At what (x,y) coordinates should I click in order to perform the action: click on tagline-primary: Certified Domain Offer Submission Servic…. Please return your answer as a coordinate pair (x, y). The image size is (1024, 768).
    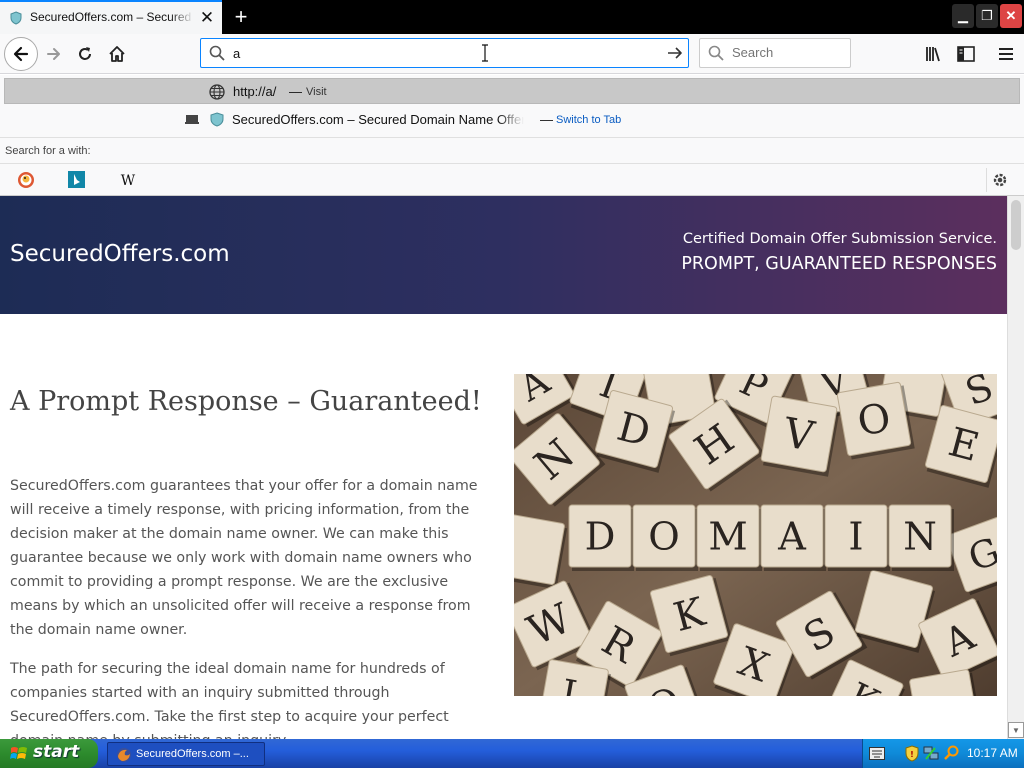
    Looking at the image, I should click on (839, 239).